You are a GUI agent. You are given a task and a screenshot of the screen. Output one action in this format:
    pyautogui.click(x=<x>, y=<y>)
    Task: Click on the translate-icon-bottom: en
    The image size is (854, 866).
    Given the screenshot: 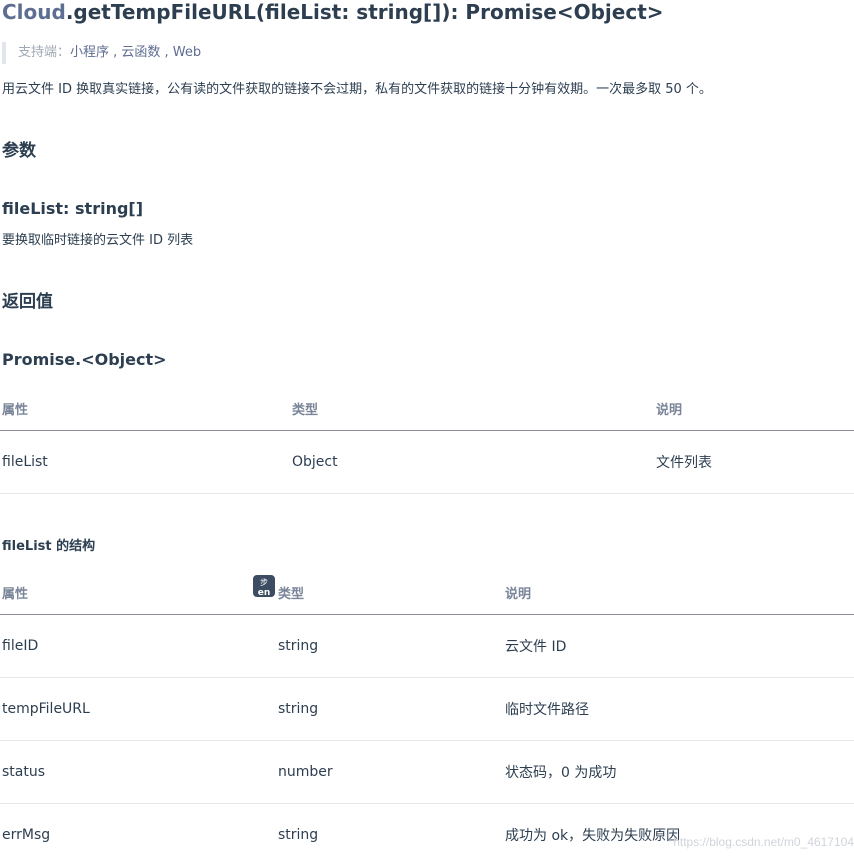 What is the action you would take?
    pyautogui.click(x=264, y=593)
    